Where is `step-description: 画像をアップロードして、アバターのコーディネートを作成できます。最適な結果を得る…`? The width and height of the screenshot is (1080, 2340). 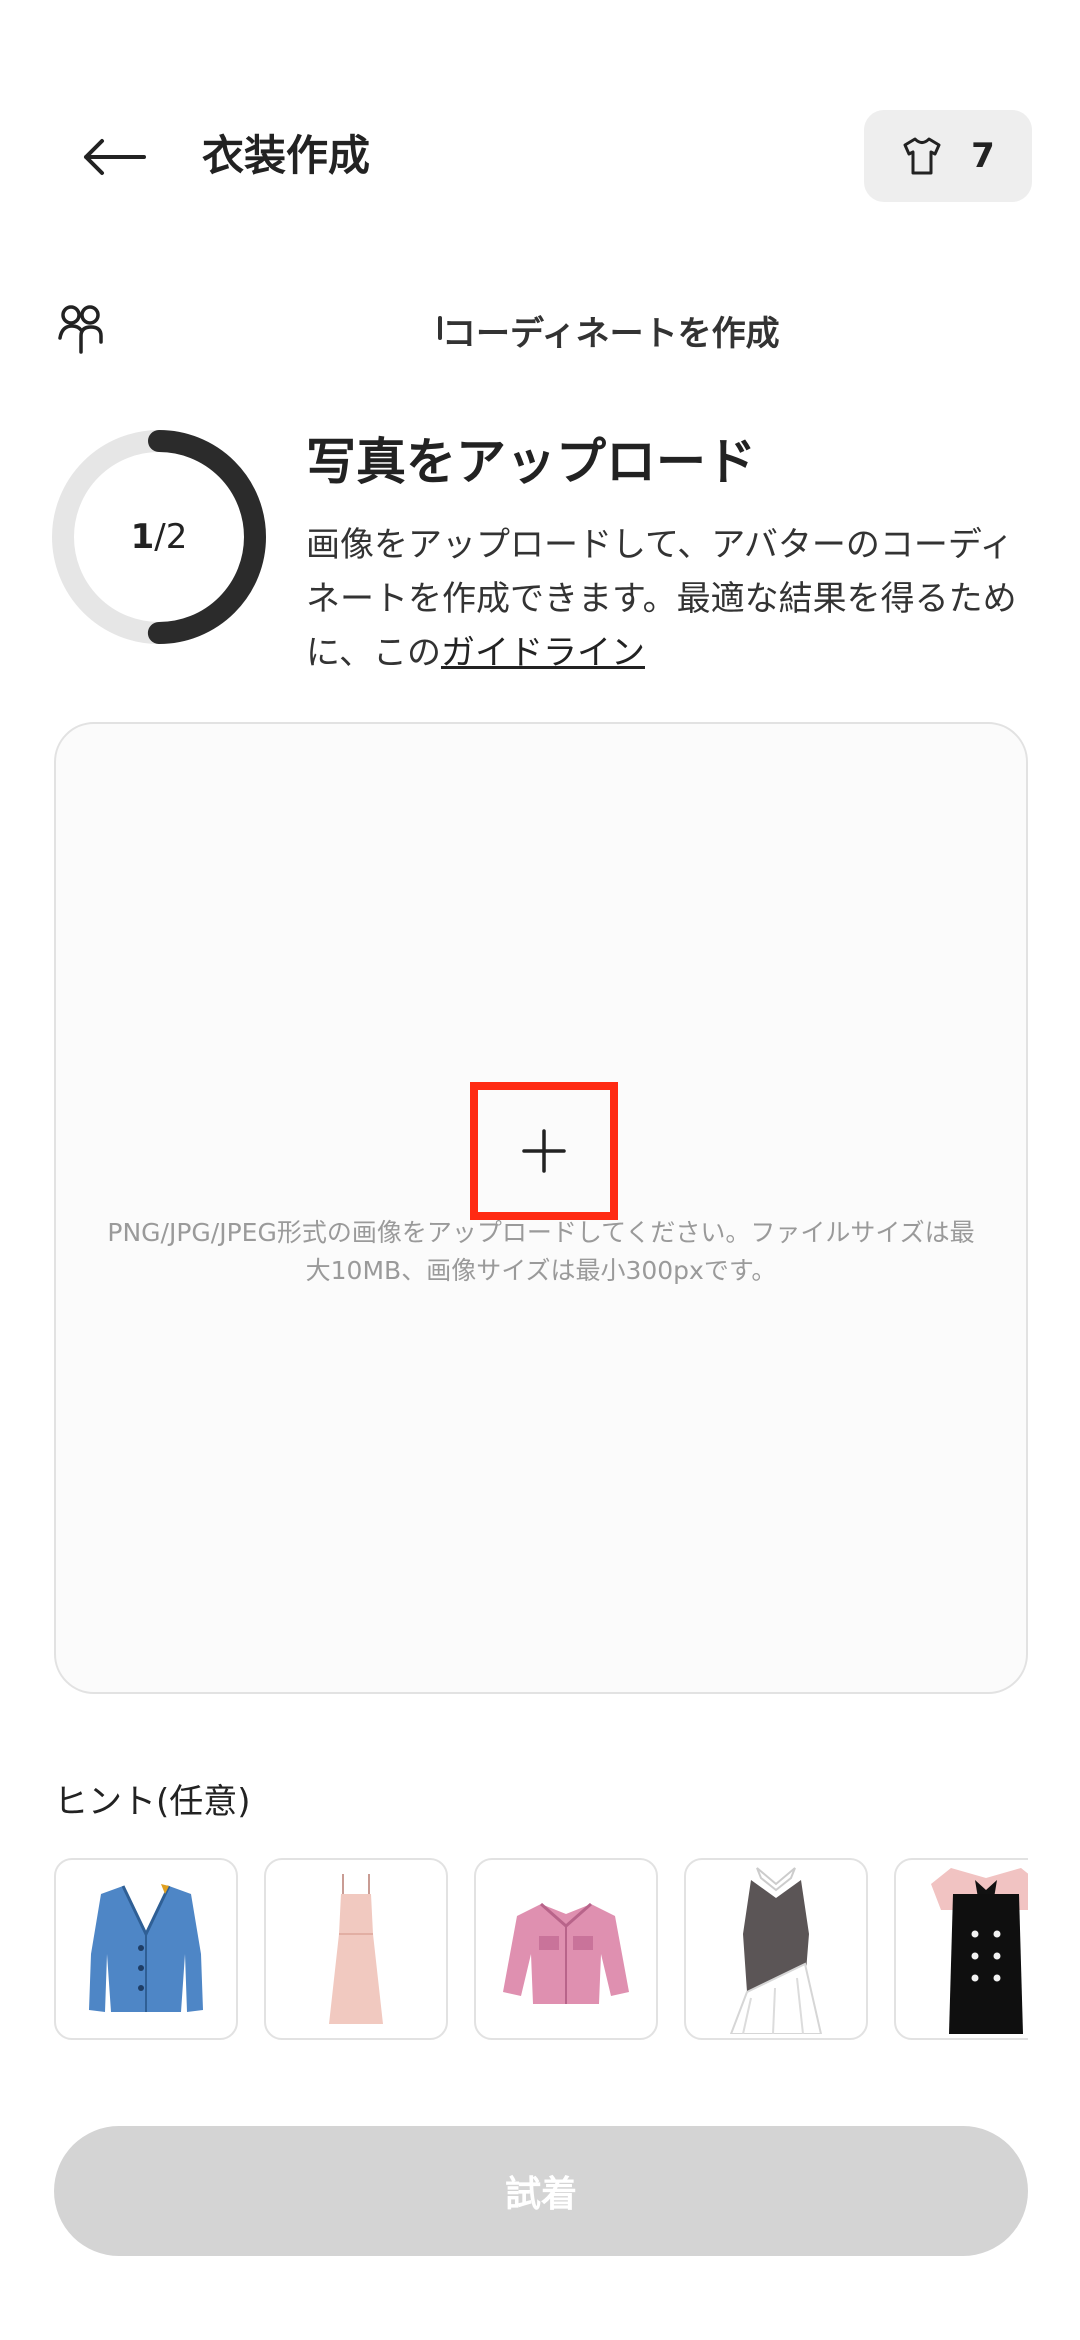
step-description: 画像をアップロードして、アバターのコーディネートを作成できます。最適な結果を得る… is located at coordinates (671, 599).